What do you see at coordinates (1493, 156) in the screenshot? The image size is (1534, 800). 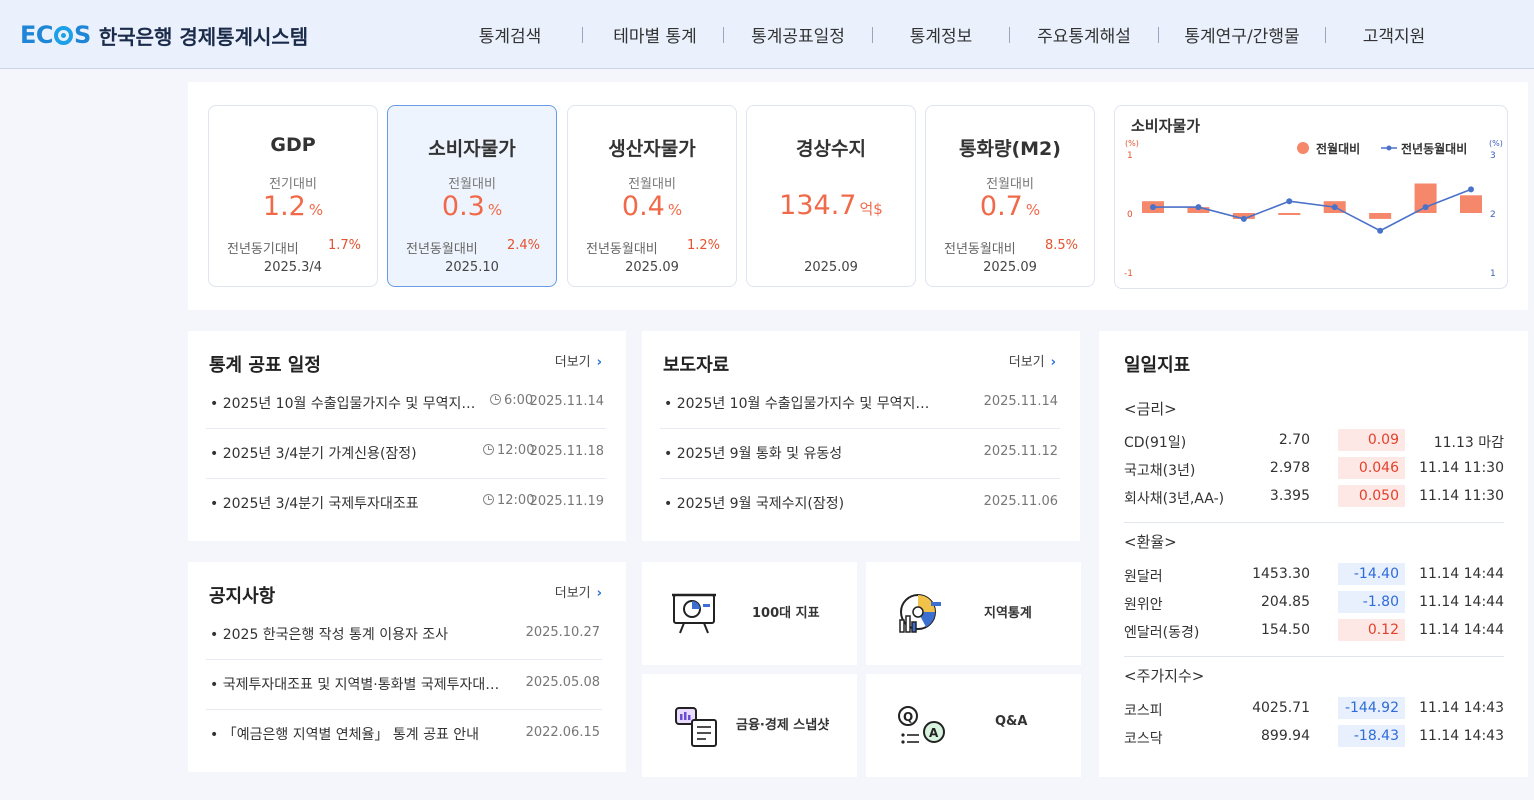 I see `right-tick-label: 3` at bounding box center [1493, 156].